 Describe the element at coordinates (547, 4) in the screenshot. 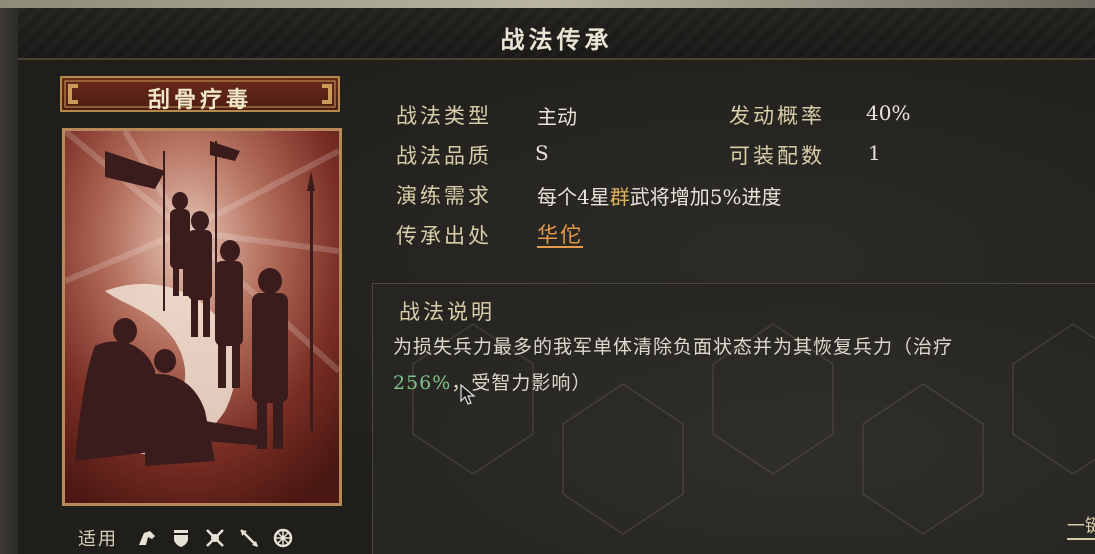

I see `top-strip` at that location.